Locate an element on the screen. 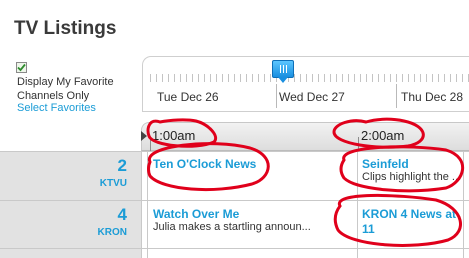 The height and width of the screenshot is (258, 469). checkmark-icon is located at coordinates (21, 67).